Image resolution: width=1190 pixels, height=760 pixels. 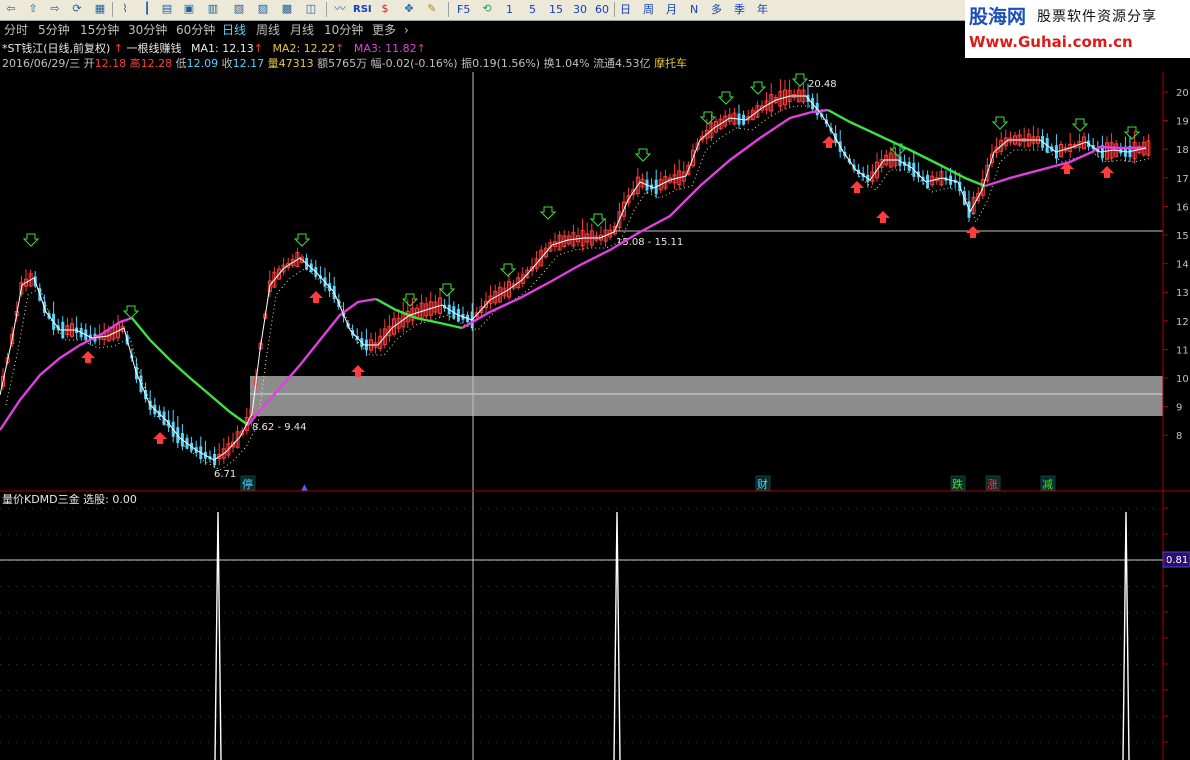 I want to click on event-marker: 减, so click(x=1047, y=484).